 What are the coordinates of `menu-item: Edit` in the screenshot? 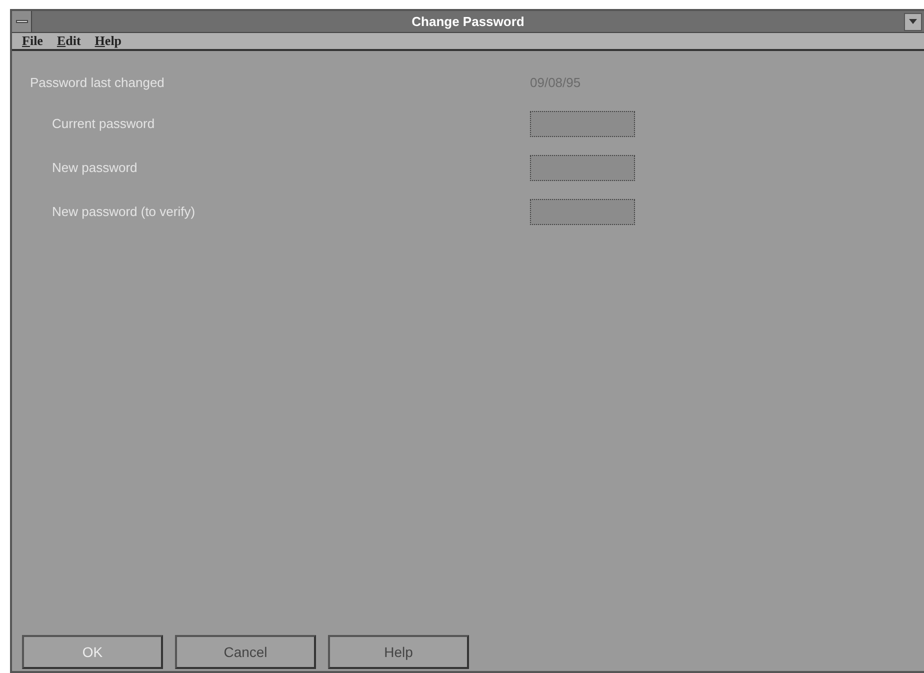 It's located at (68, 41).